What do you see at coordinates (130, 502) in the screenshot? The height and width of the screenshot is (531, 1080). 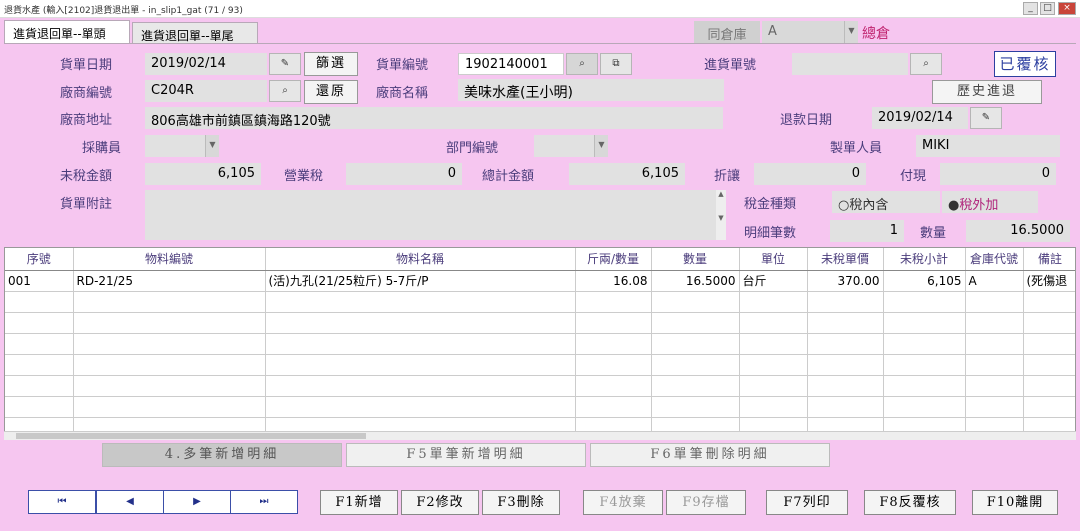 I see `prev-record-icon: ◀` at bounding box center [130, 502].